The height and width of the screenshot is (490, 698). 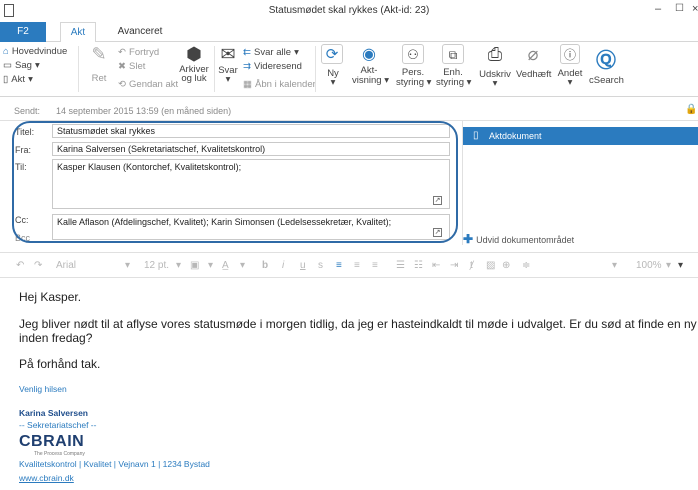 What do you see at coordinates (454, 66) in the screenshot?
I see `enh-styring-button: ⧉ Enh. styring ▾` at bounding box center [454, 66].